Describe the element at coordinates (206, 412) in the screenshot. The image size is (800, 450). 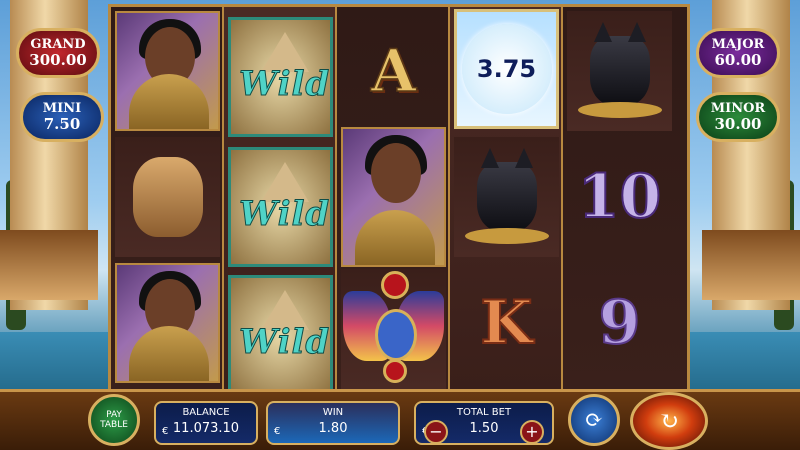
I see `balance-label: BALANCE` at that location.